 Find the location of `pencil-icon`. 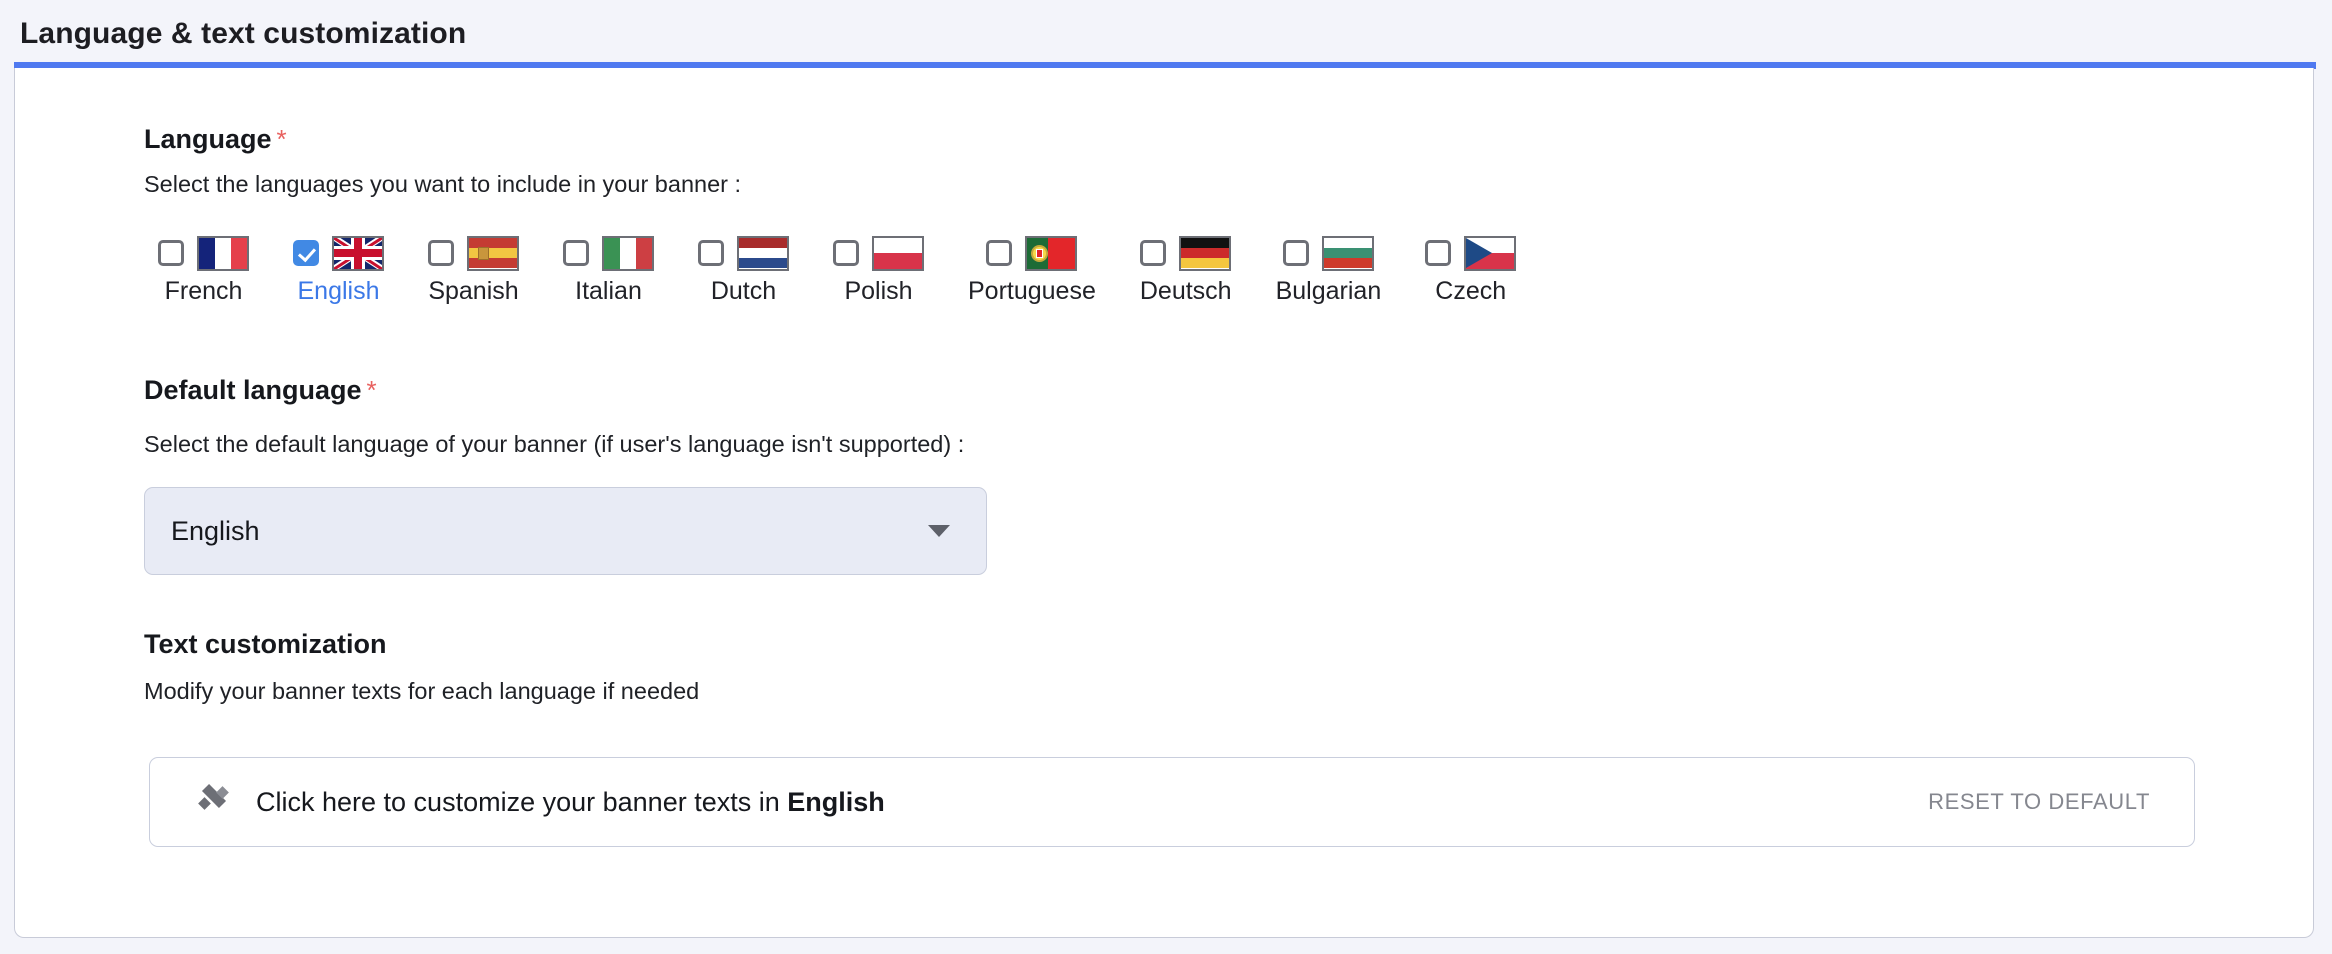

pencil-icon is located at coordinates (213, 800).